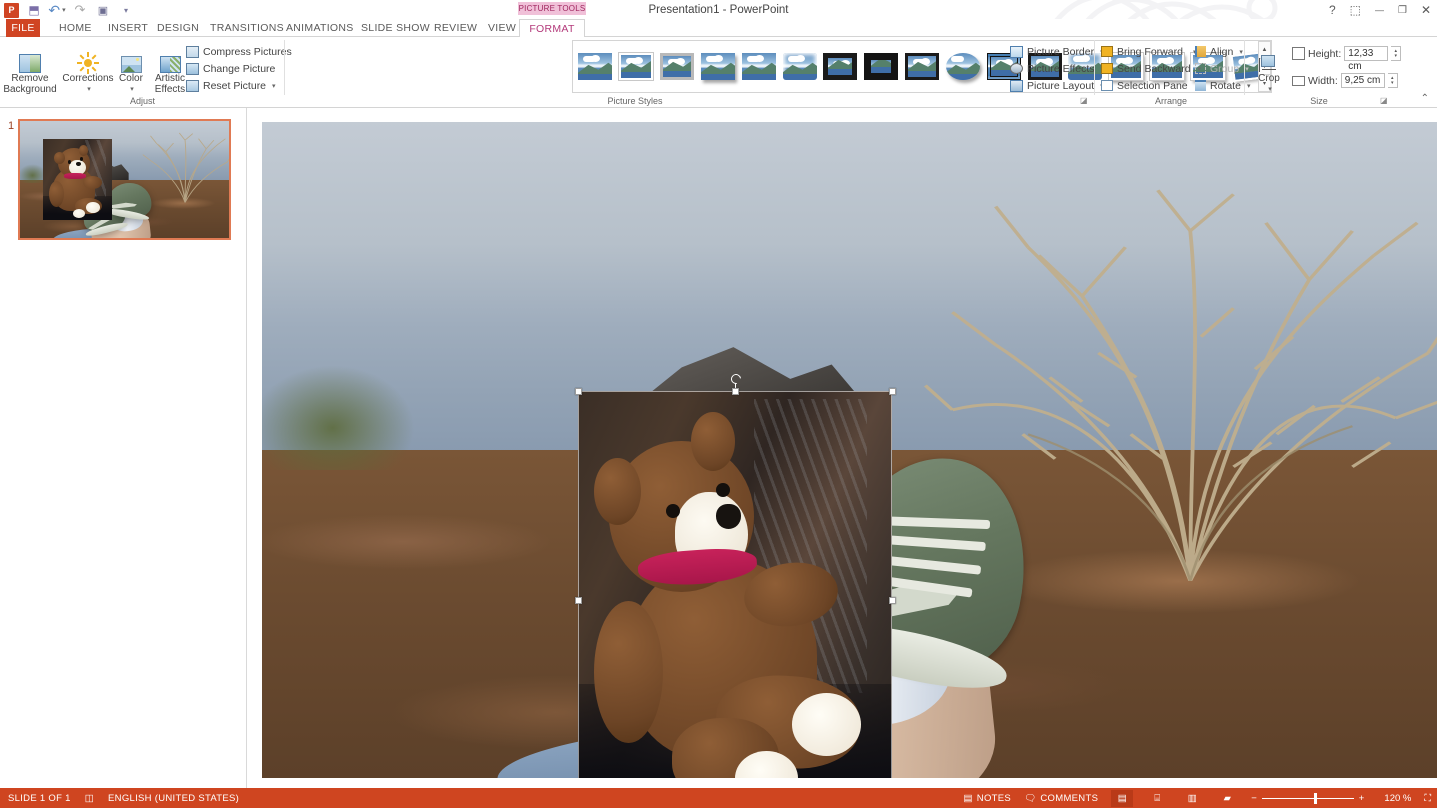 This screenshot has height=808, width=1437. I want to click on reset-picture-caret-icon: ▾, so click(274, 86).